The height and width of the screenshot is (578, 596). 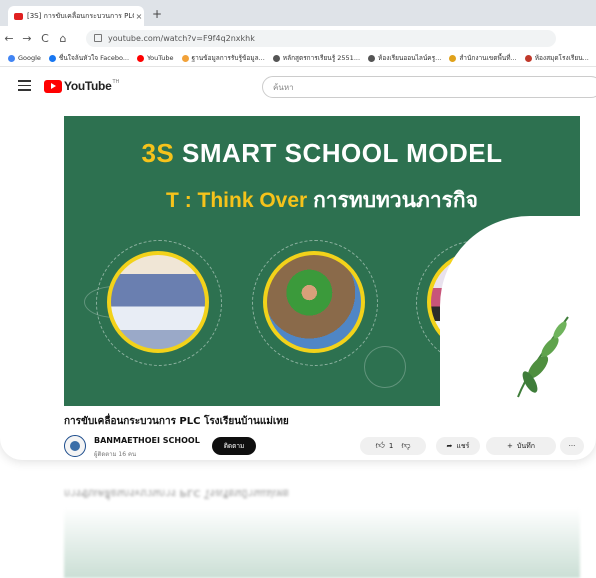 What do you see at coordinates (80, 15) in the screenshot?
I see `tab-title: [3S] การขับเคลื่อนกระบวนการ PLC` at bounding box center [80, 15].